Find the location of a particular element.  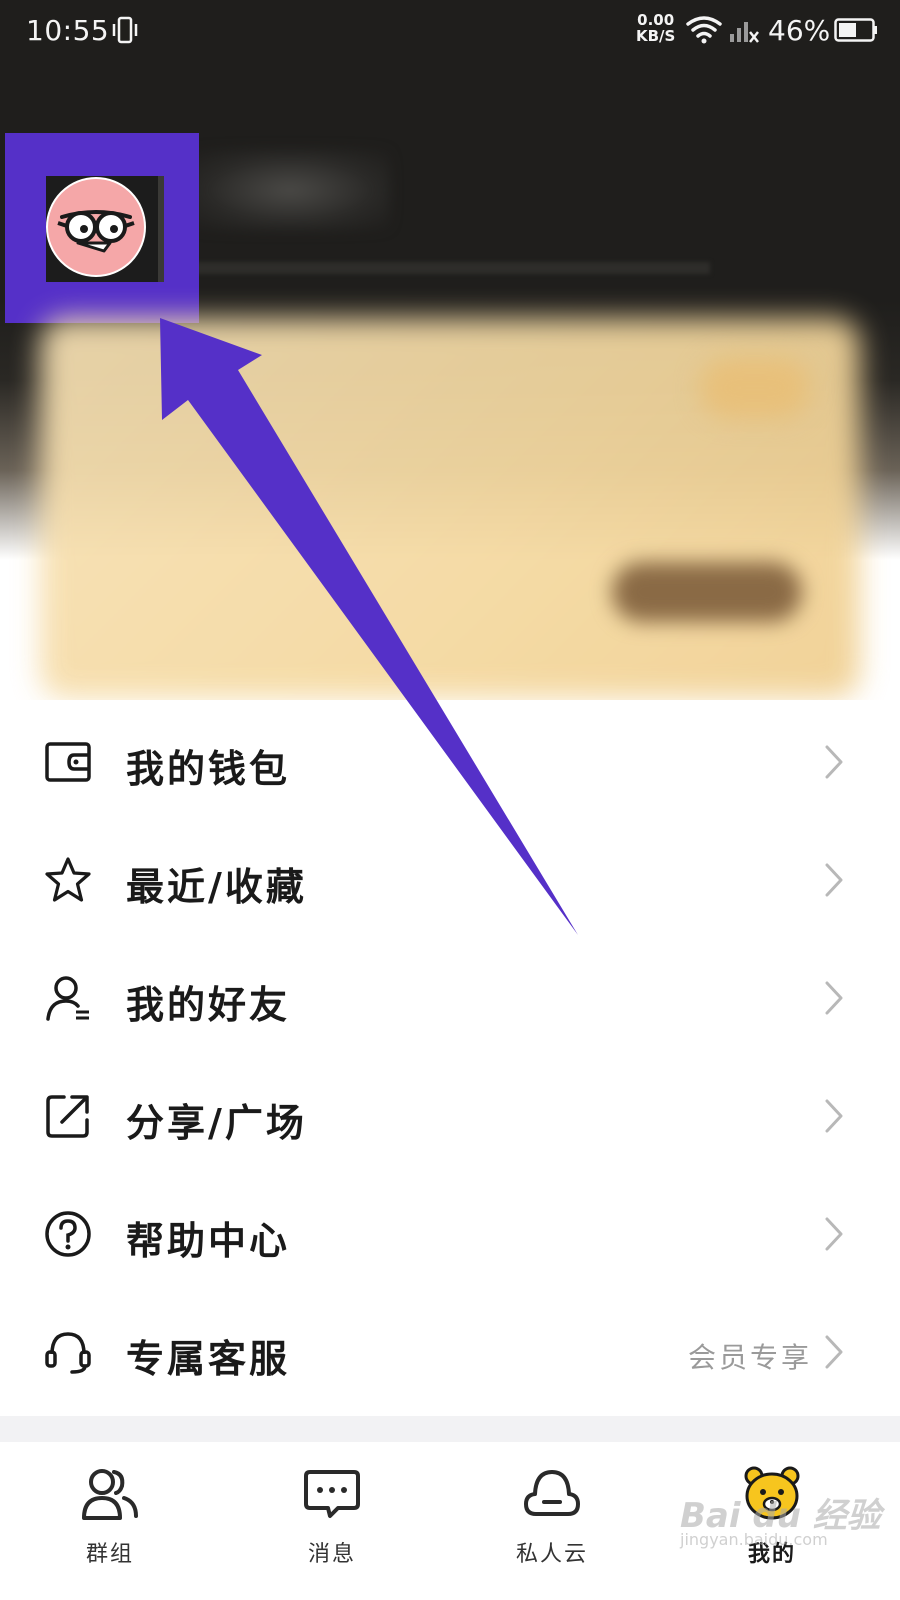

vip-card-highlight-blurred is located at coordinates (755, 388).